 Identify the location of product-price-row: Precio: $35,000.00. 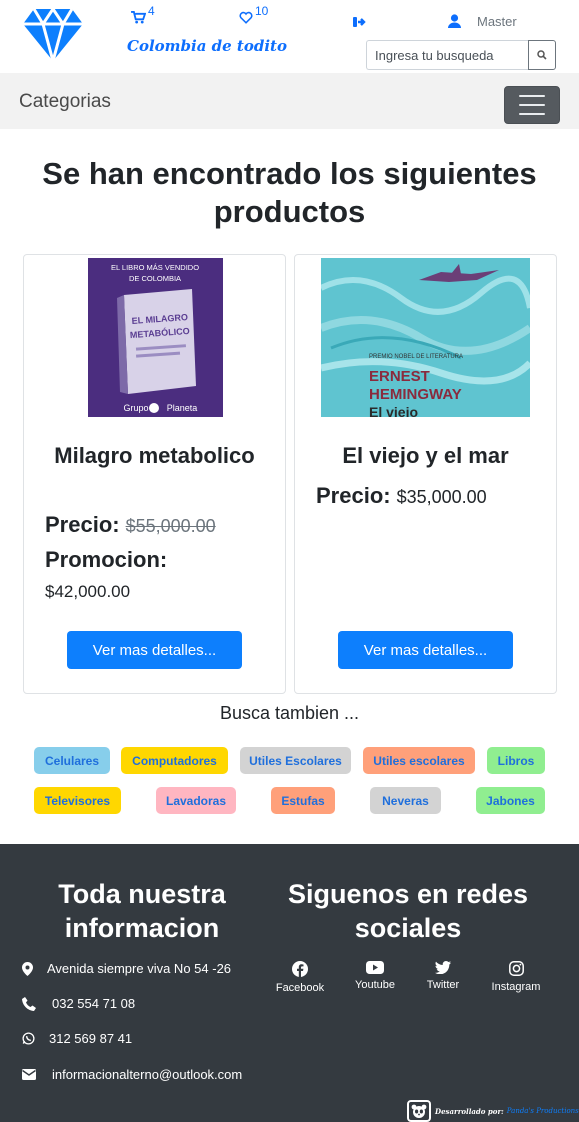
(401, 496).